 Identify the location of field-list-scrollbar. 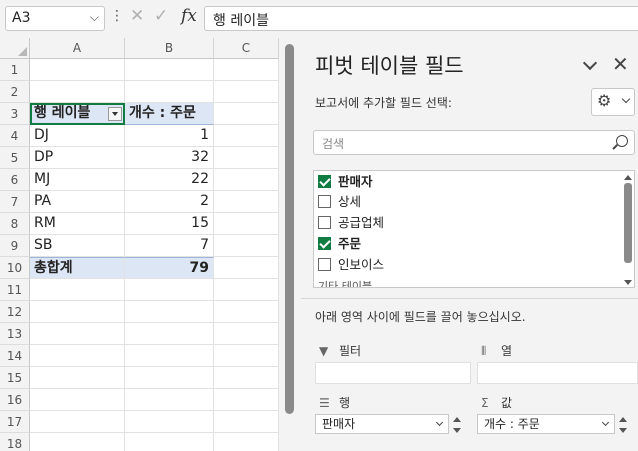
(628, 230).